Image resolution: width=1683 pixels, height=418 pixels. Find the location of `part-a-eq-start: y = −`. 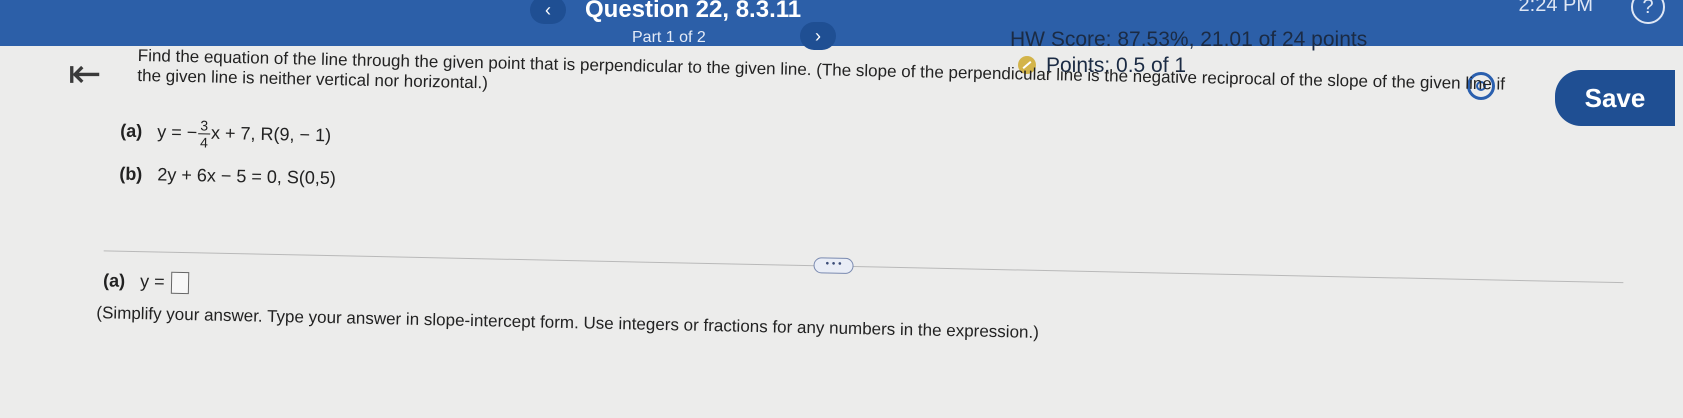

part-a-eq-start: y = − is located at coordinates (177, 132).